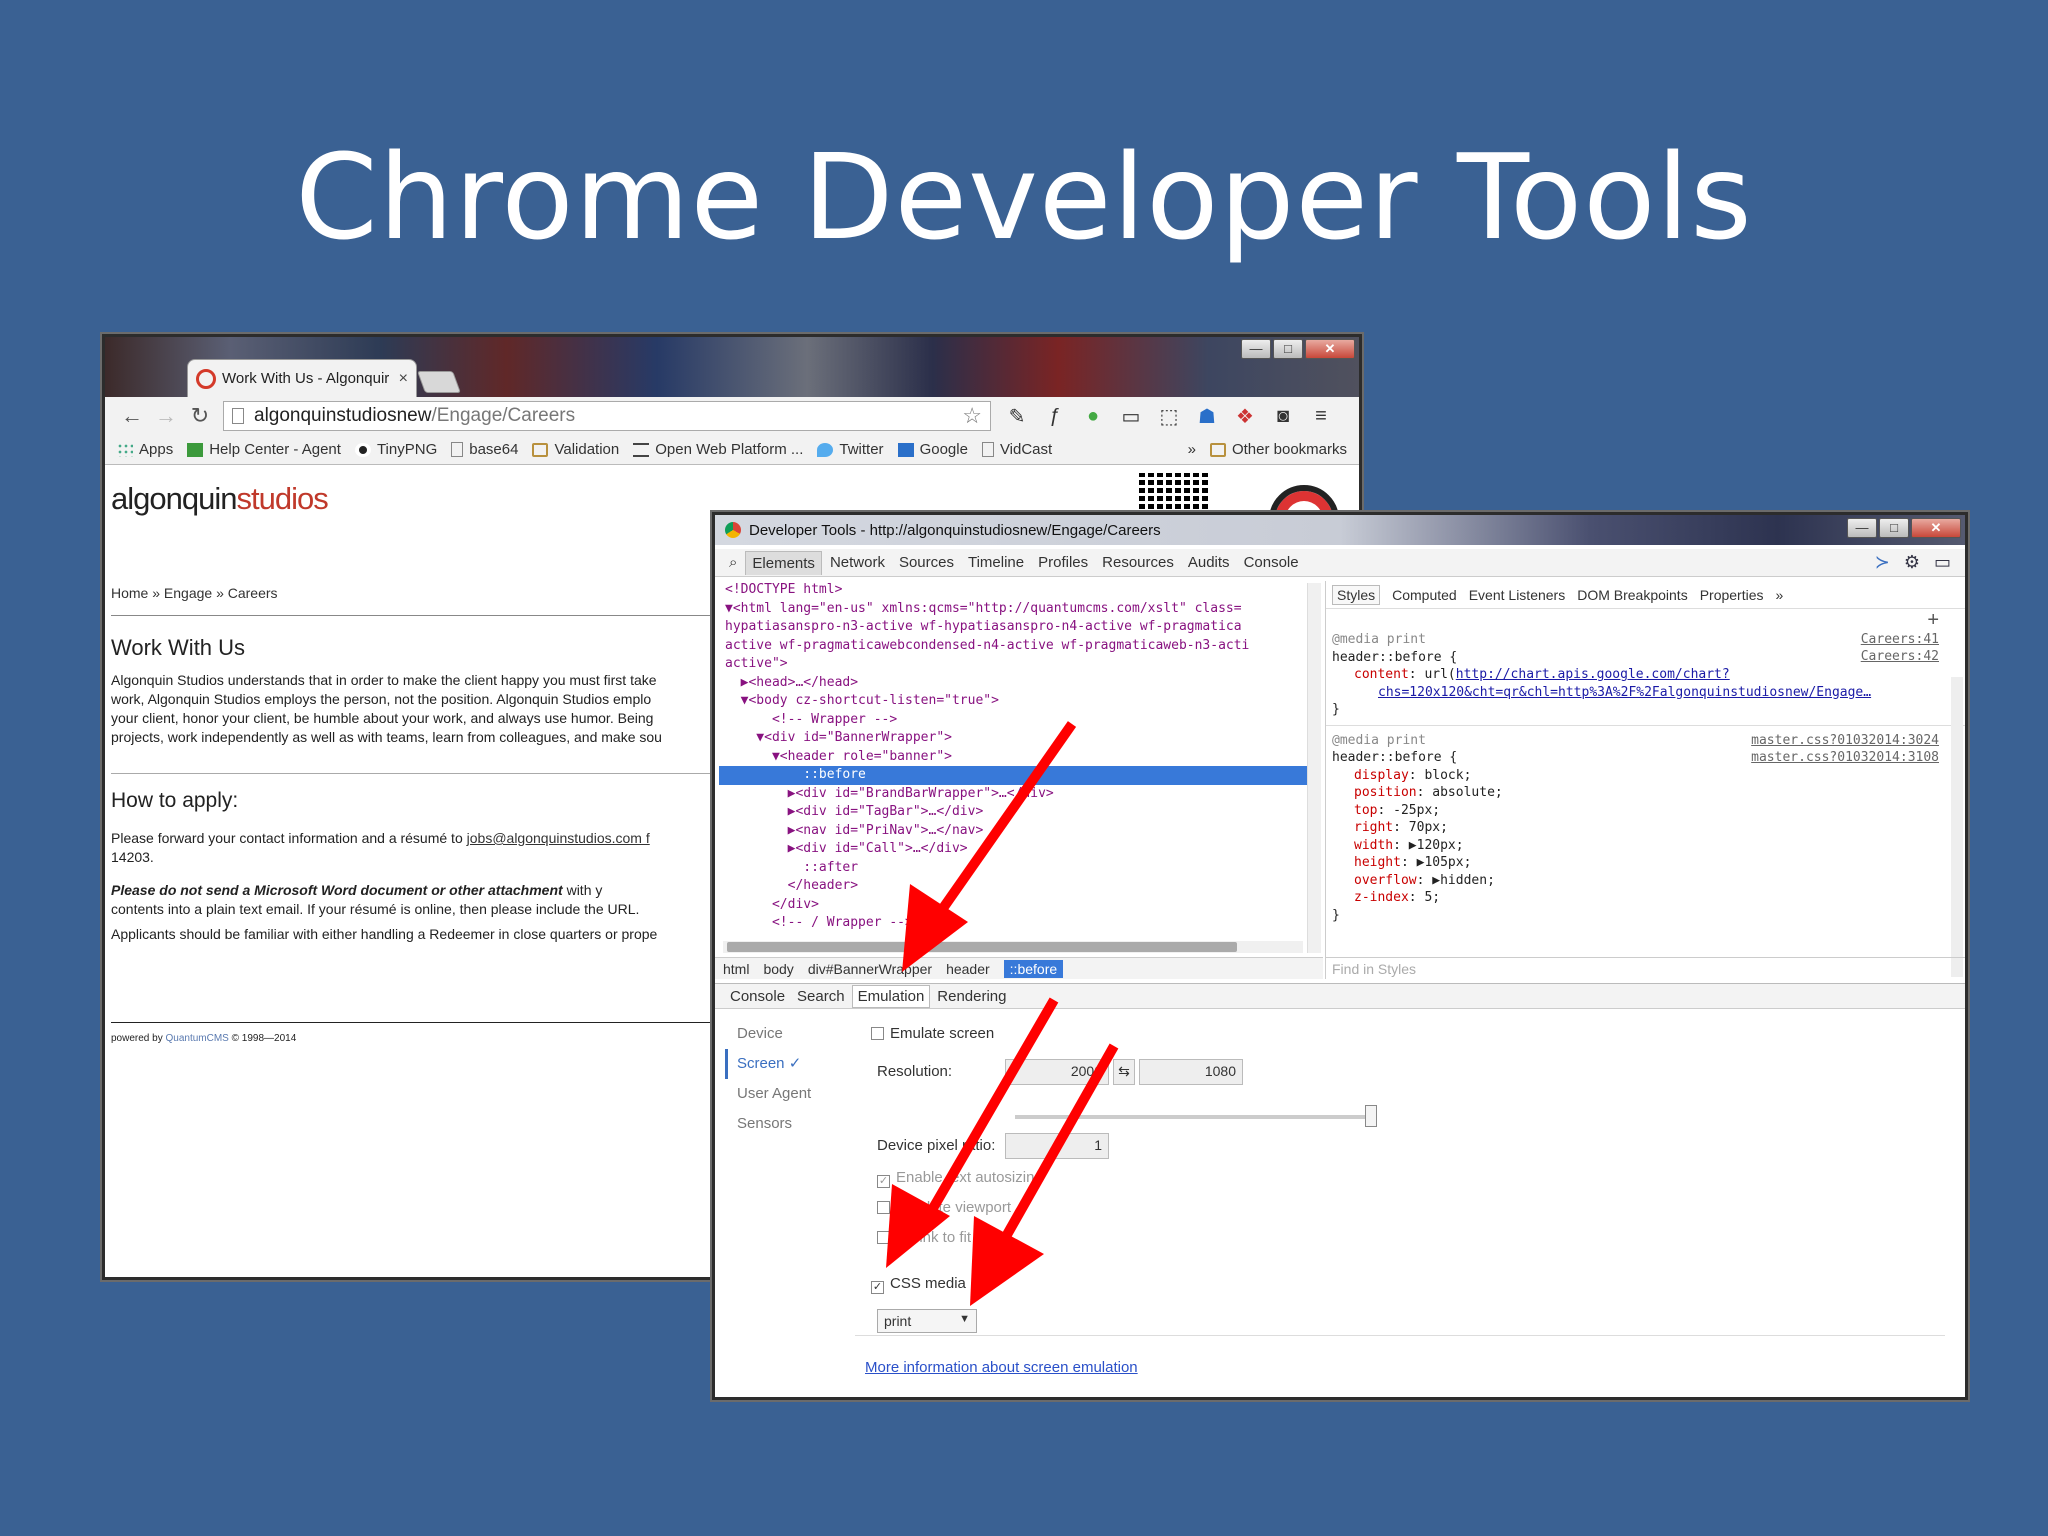  What do you see at coordinates (736, 969) in the screenshot?
I see `crumb-html: html` at bounding box center [736, 969].